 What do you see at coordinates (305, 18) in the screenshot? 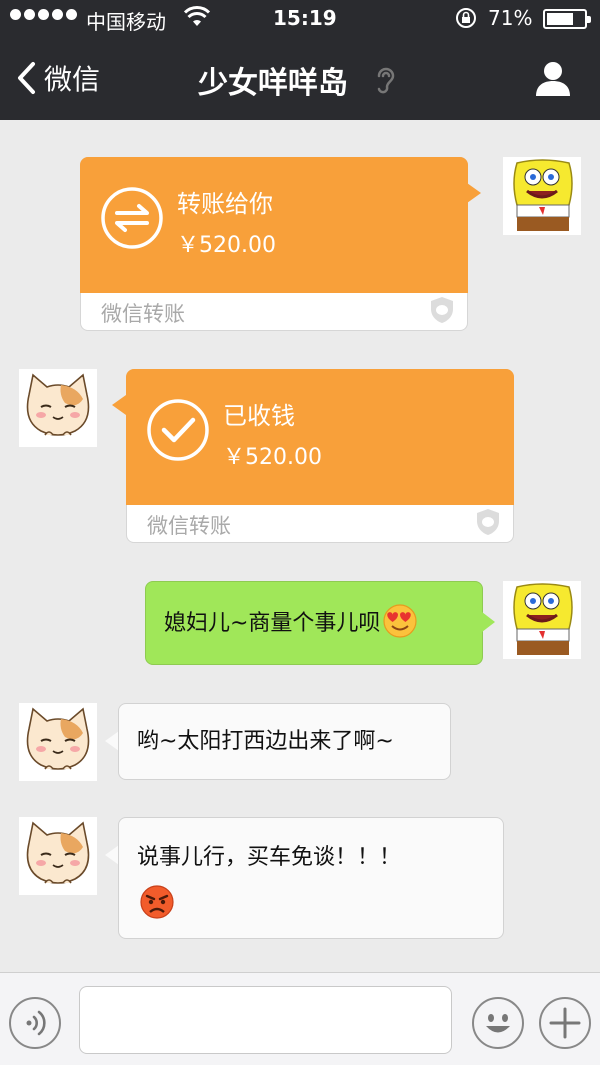
I see `clock: 15:19` at bounding box center [305, 18].